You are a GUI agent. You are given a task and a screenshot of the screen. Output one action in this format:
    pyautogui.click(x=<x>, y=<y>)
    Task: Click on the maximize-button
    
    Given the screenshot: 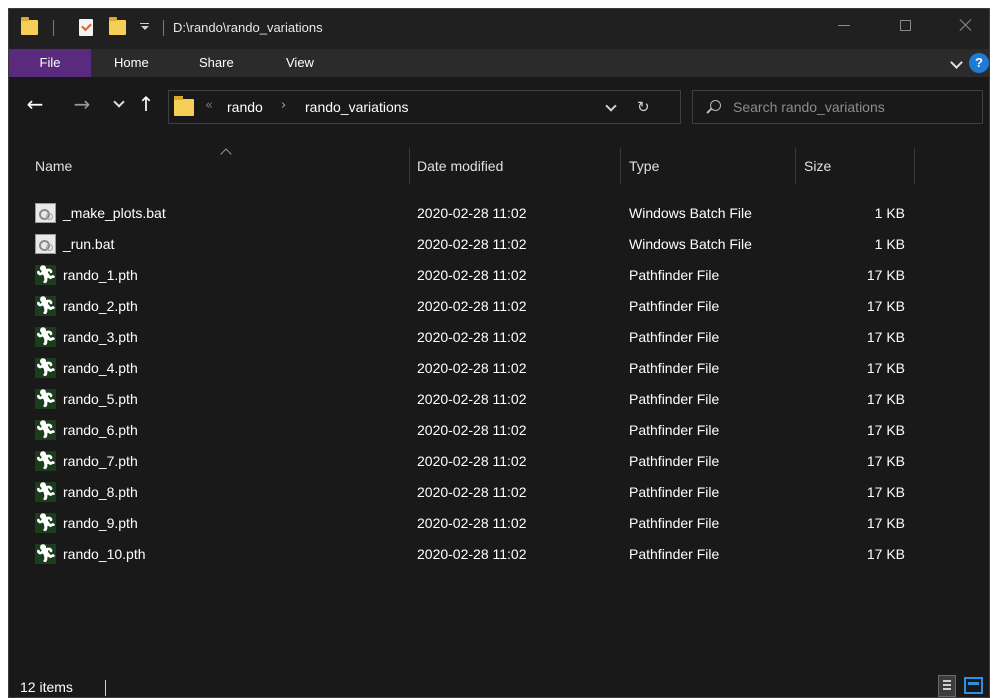 What is the action you would take?
    pyautogui.click(x=905, y=25)
    